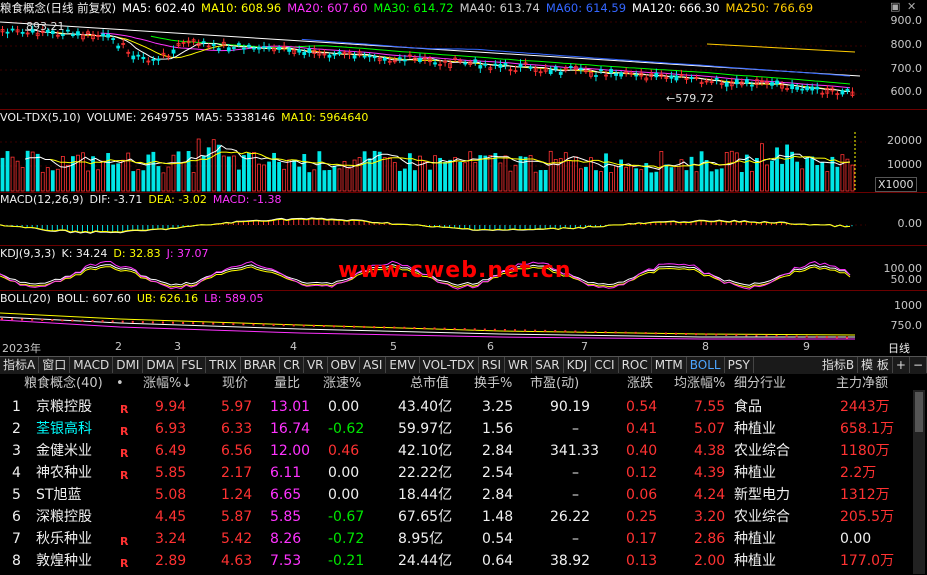 The width and height of the screenshot is (927, 575). I want to click on col-header-avg: 均涨幅%, so click(699, 384).